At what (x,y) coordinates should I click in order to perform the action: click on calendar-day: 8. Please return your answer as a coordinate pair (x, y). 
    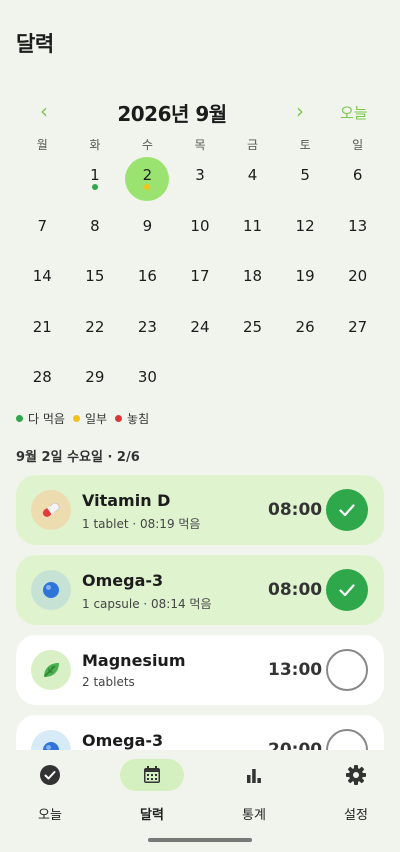
    Looking at the image, I should click on (95, 227).